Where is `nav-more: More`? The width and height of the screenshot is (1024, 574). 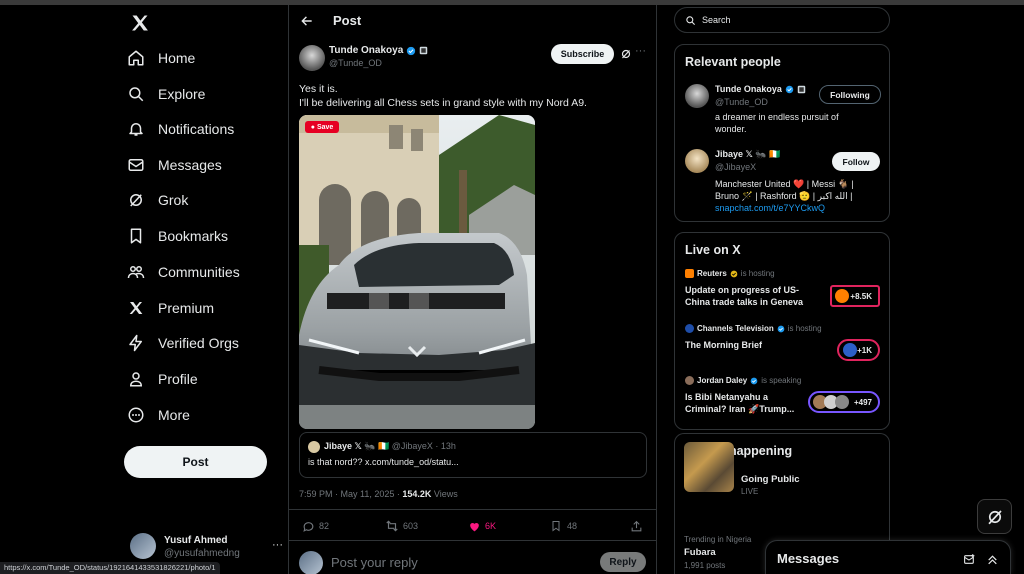 nav-more: More is located at coordinates (158, 415).